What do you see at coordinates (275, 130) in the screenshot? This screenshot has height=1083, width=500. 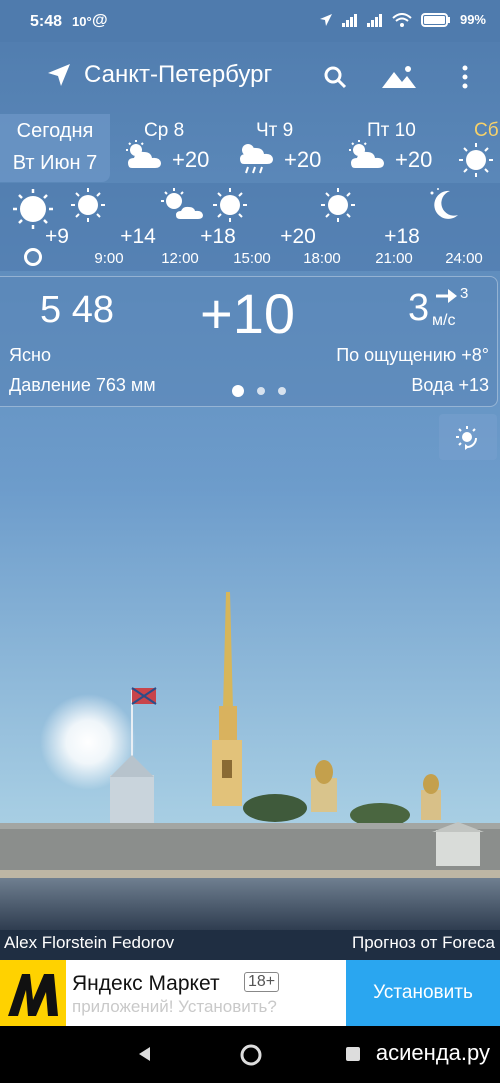 I see `day-name: Чт 9` at bounding box center [275, 130].